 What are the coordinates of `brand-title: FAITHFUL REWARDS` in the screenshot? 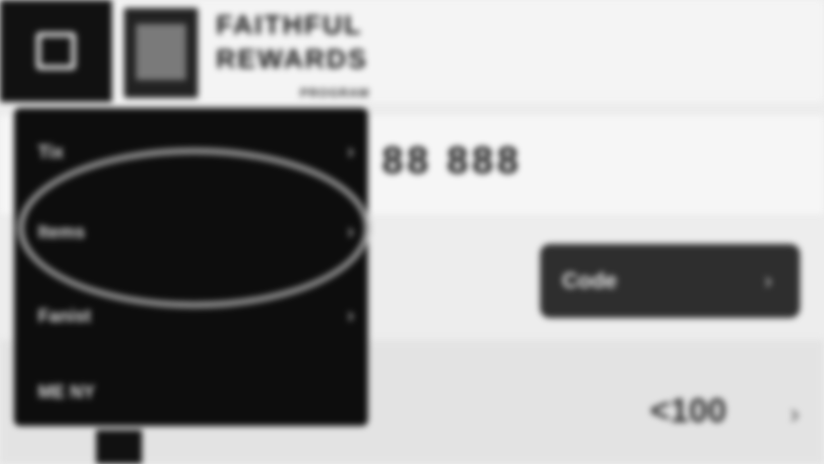 It's located at (292, 42).